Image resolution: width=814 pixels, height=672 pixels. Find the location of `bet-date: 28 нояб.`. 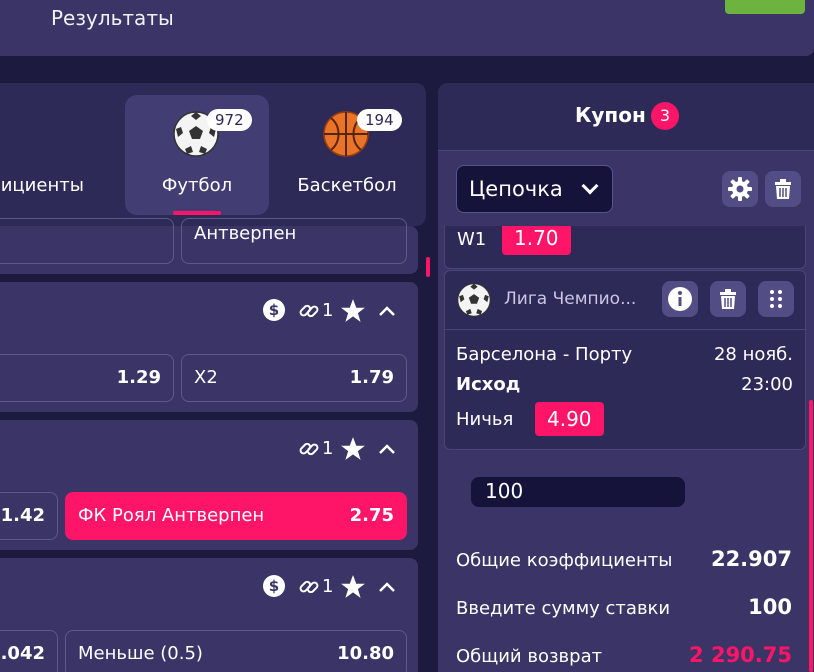

bet-date: 28 нояб. is located at coordinates (753, 354).